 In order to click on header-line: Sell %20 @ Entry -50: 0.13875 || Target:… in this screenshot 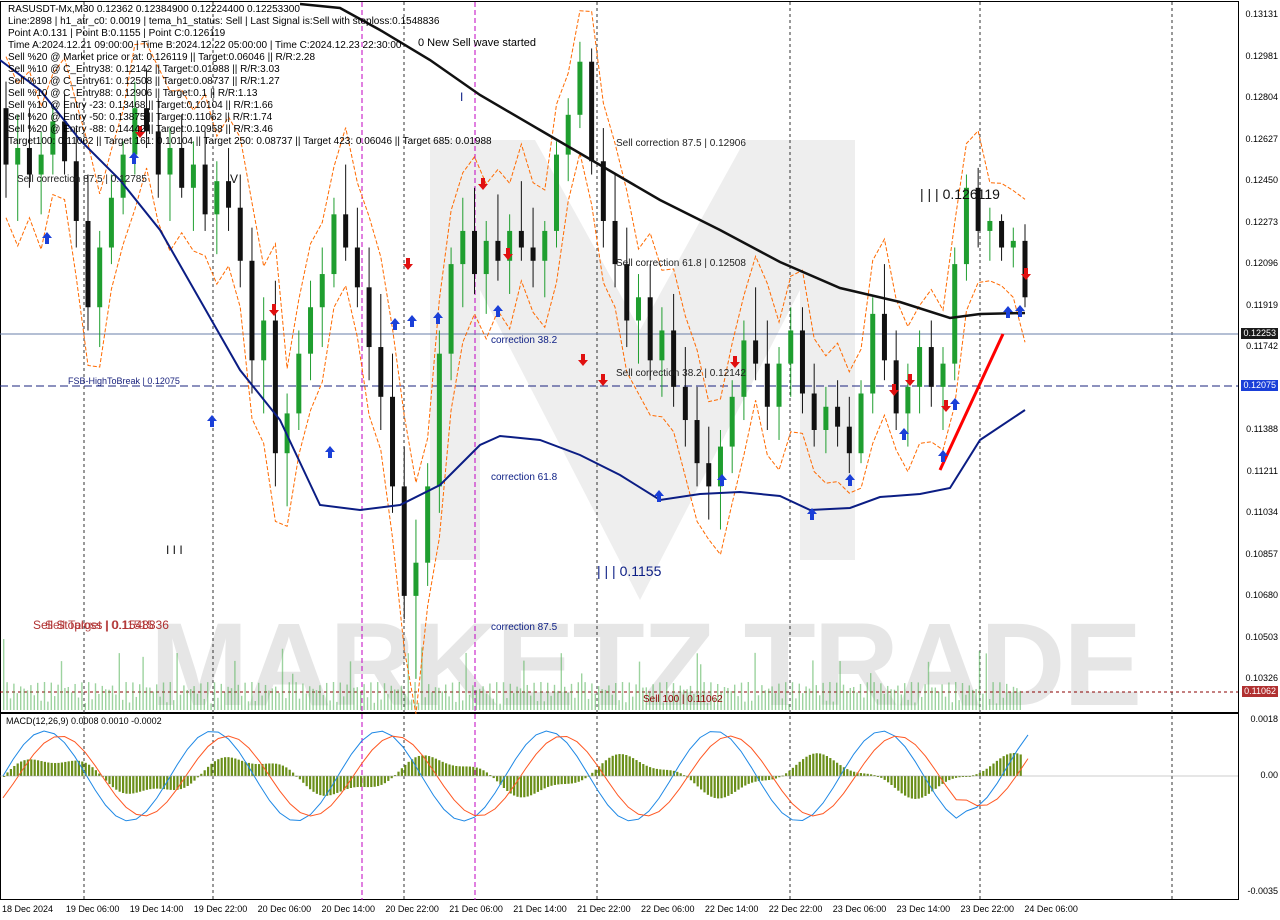, I will do `click(140, 117)`.